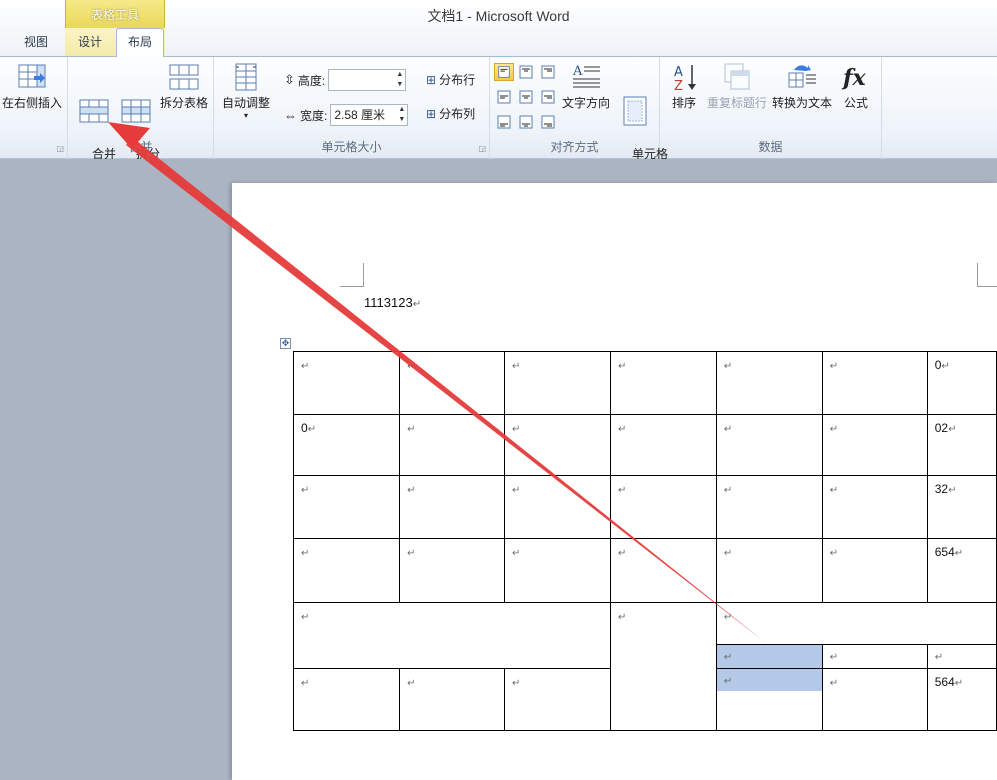  Describe the element at coordinates (548, 72) in the screenshot. I see `align-top-right-icon` at that location.